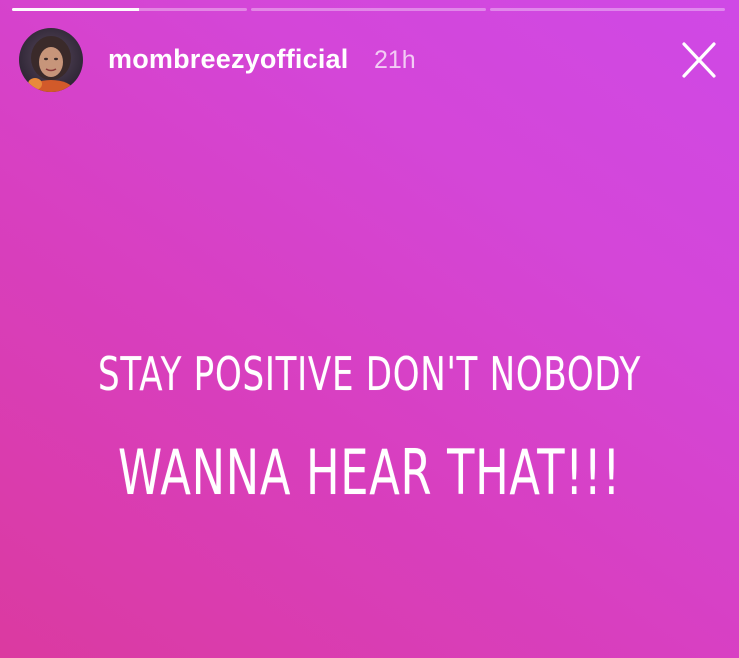 The width and height of the screenshot is (739, 658). I want to click on username: mombreezyofficial, so click(228, 59).